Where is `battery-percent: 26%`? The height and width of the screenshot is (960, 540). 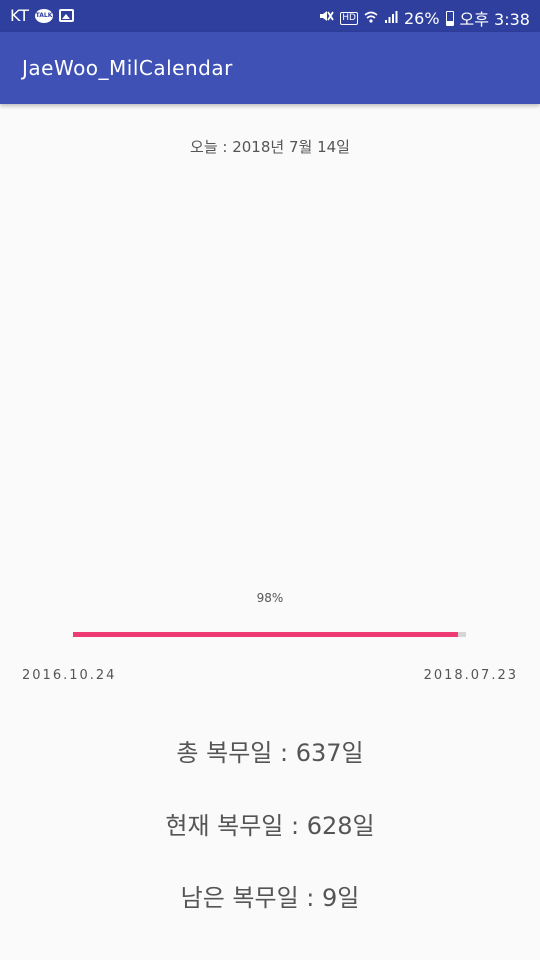 battery-percent: 26% is located at coordinates (421, 18).